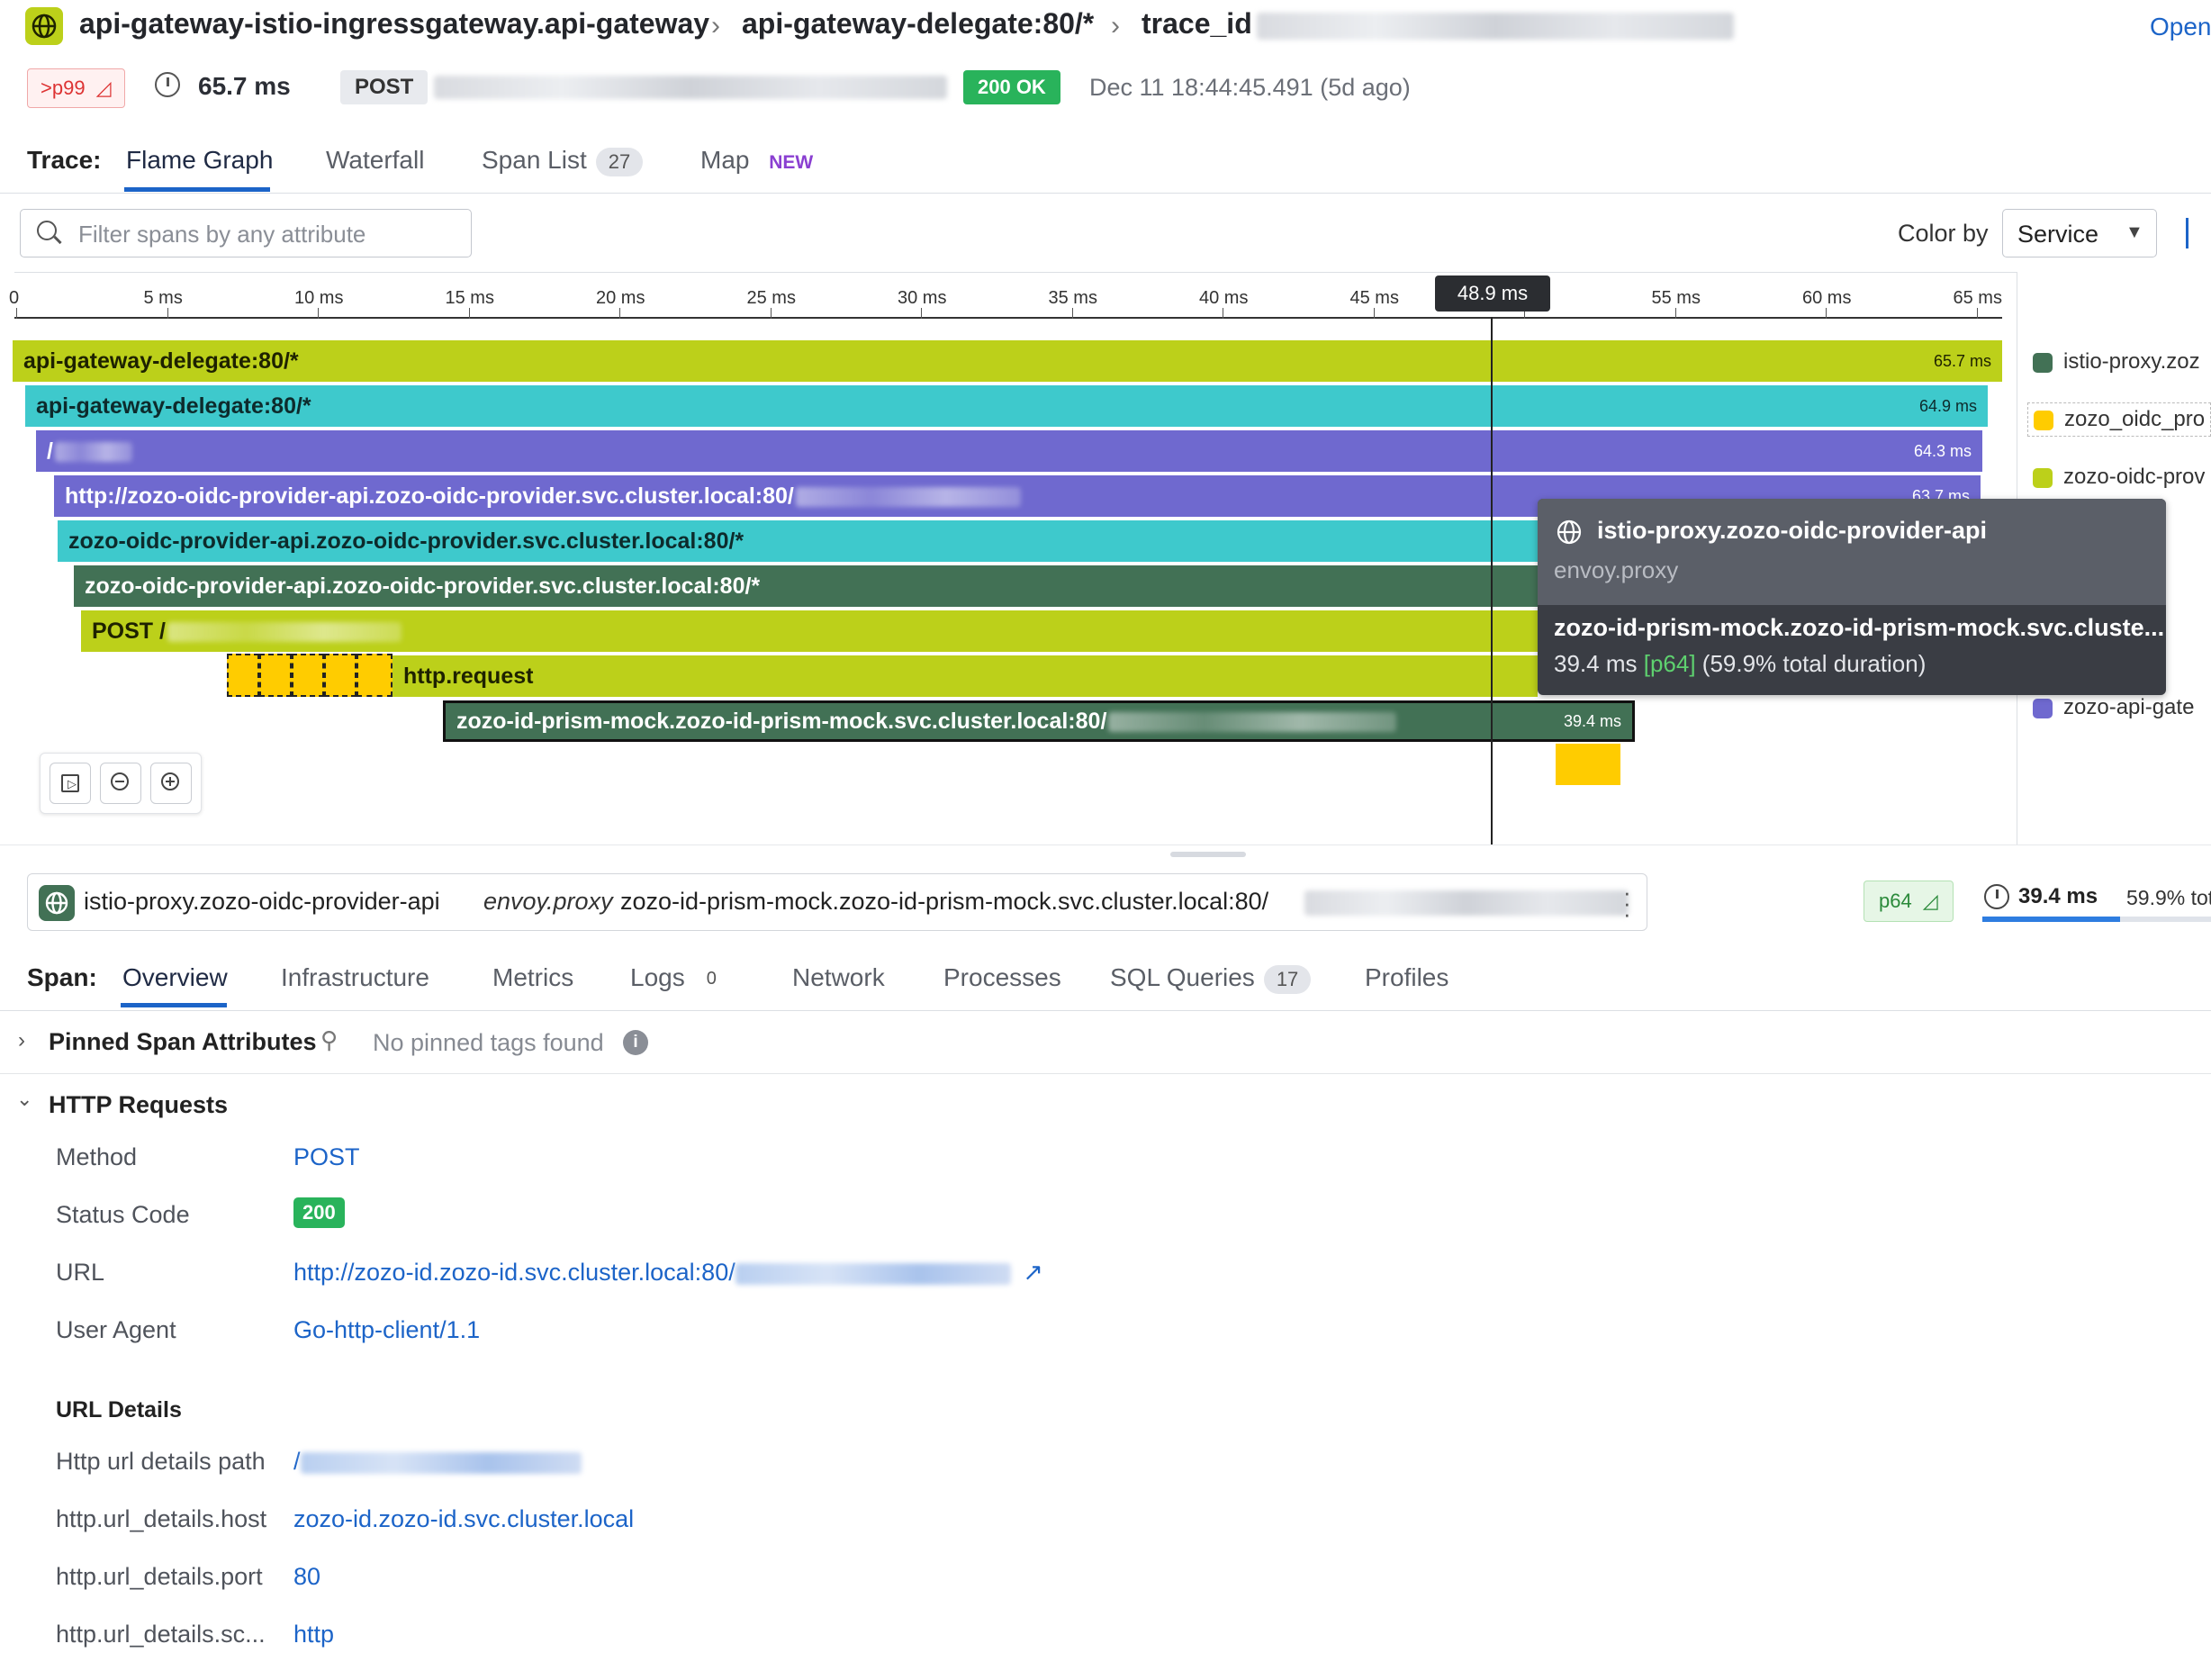 This screenshot has width=2211, height=1680. I want to click on span-percentile-label: p64, so click(1895, 901).